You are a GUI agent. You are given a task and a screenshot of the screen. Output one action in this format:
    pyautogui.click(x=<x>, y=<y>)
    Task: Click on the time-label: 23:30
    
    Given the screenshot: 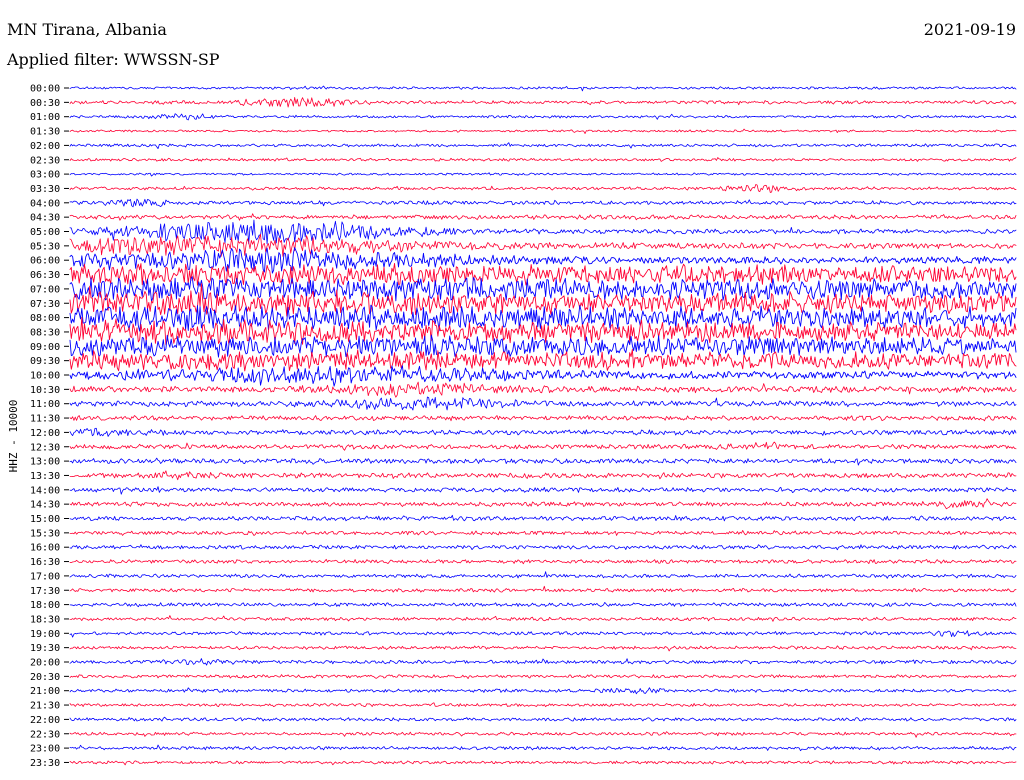 What is the action you would take?
    pyautogui.click(x=45, y=763)
    